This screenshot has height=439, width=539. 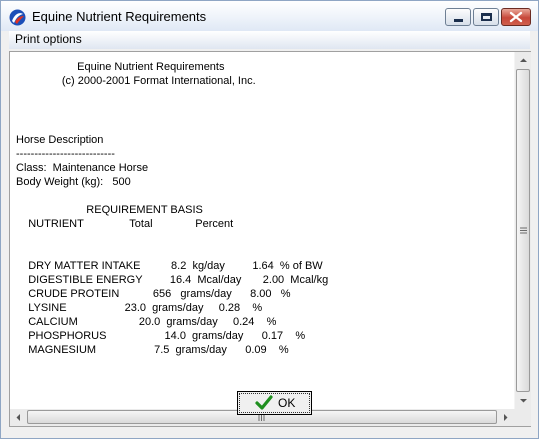 I want to click on vertical-scrollbar, so click(x=522, y=230).